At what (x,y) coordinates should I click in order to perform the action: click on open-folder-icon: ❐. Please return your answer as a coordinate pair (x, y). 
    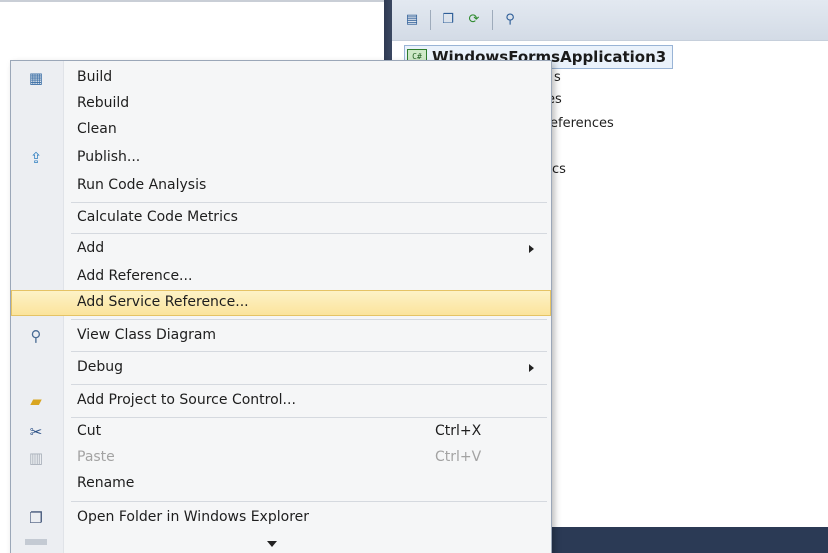
    Looking at the image, I should click on (36, 518).